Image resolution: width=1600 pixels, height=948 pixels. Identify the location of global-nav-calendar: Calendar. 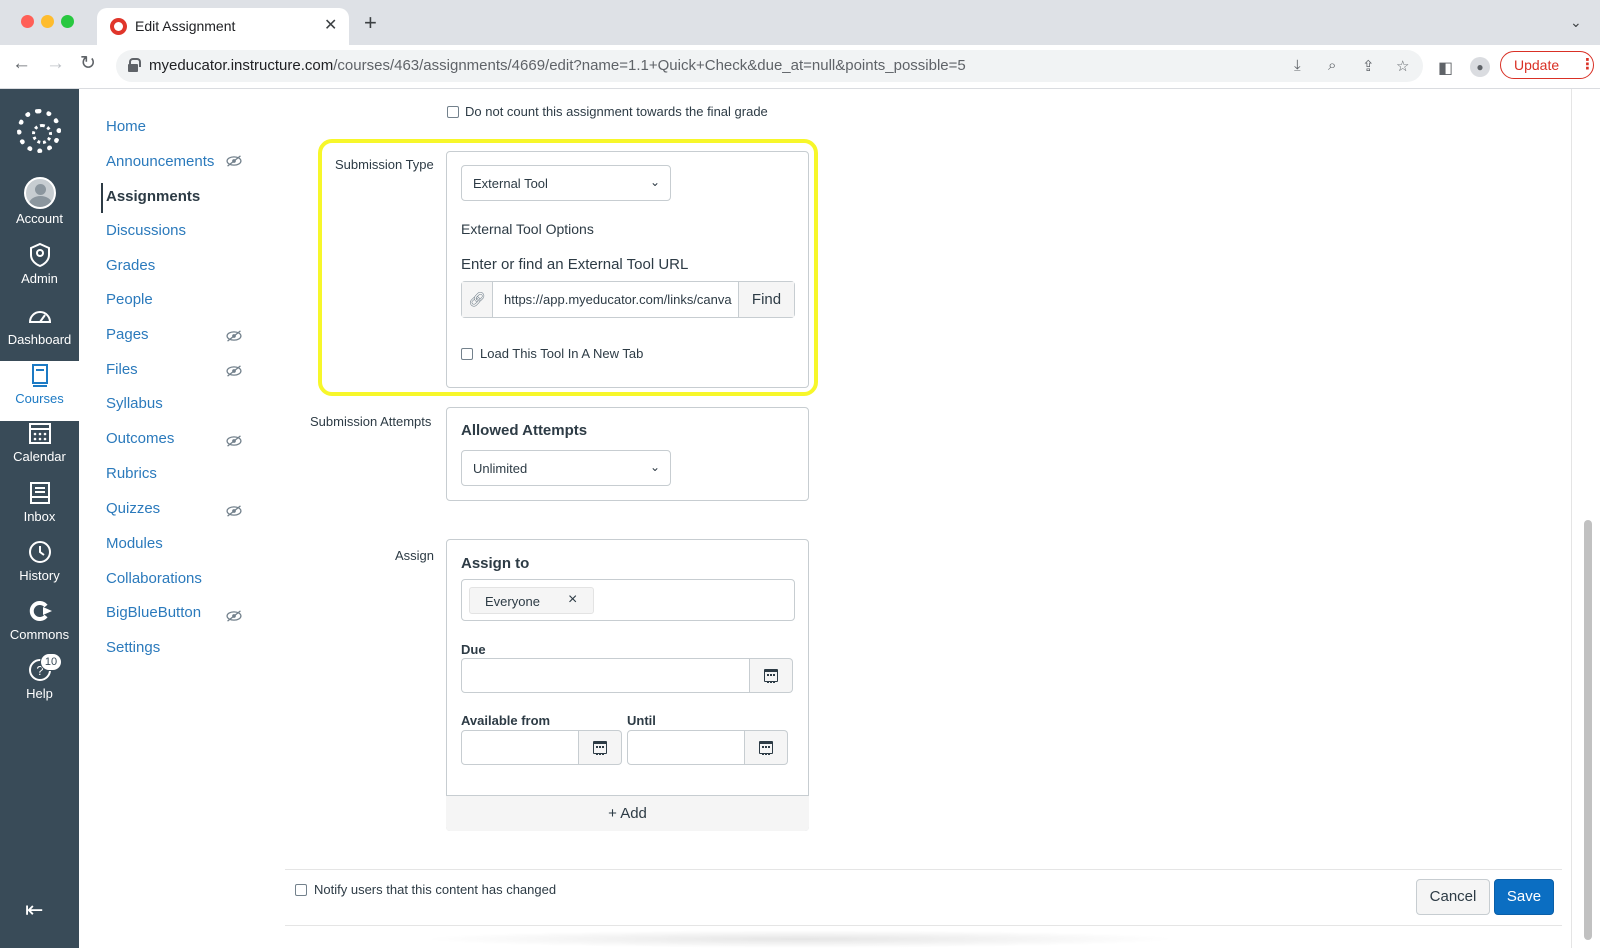
(39, 441).